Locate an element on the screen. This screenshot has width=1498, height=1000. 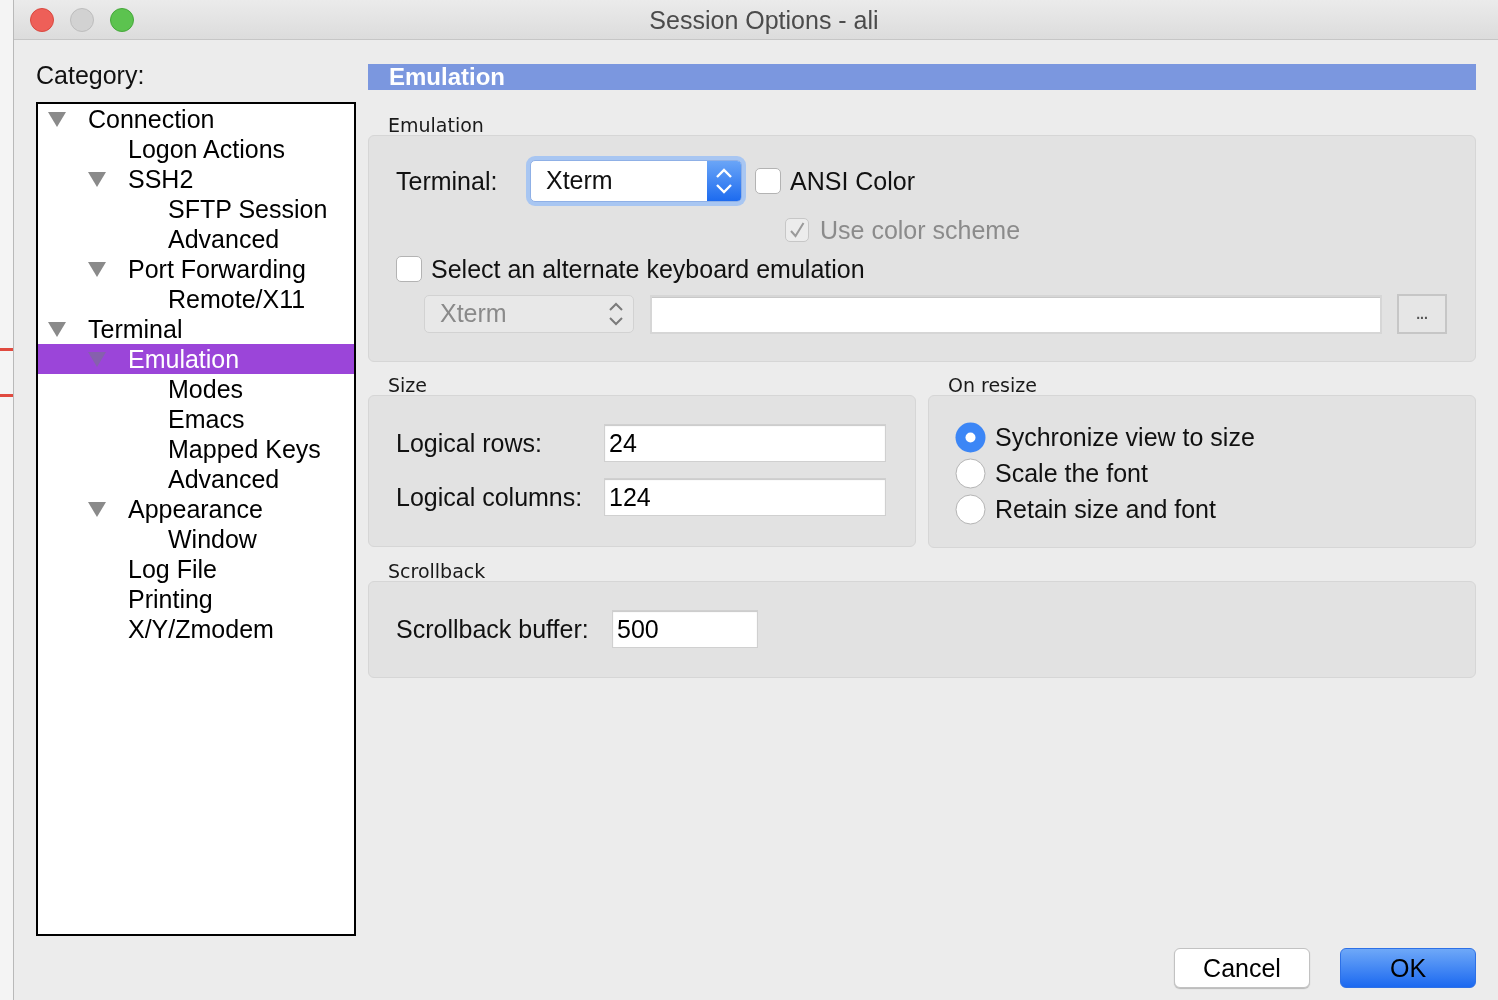
tree-item: SSH2 is located at coordinates (196, 179).